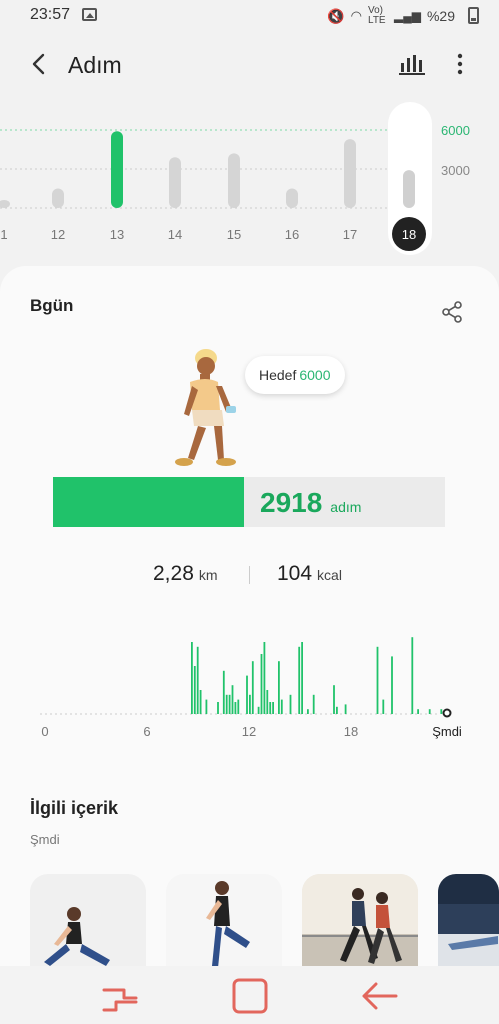 The height and width of the screenshot is (1024, 499). What do you see at coordinates (455, 130) in the screenshot?
I see `goal-axis-label: 6000` at bounding box center [455, 130].